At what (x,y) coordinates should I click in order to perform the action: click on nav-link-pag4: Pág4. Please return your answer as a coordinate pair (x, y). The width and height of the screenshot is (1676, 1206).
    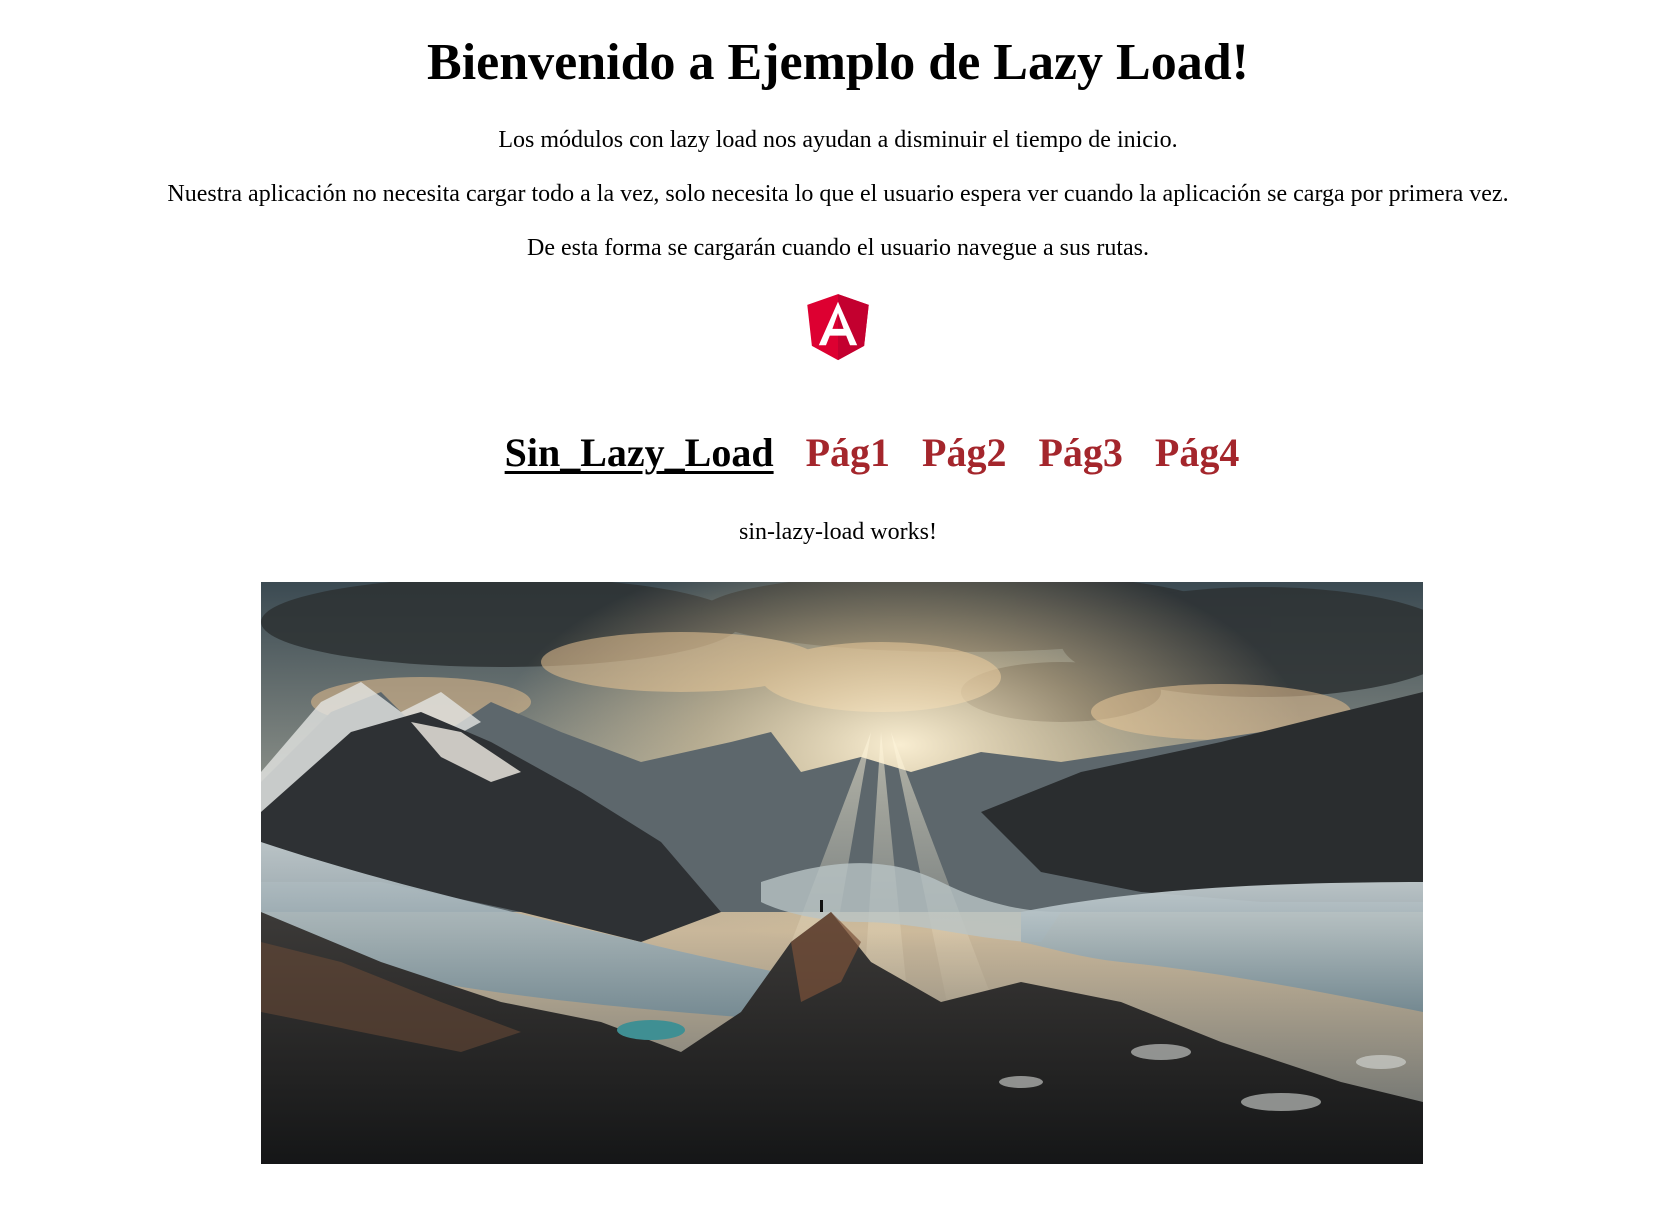
    Looking at the image, I should click on (1197, 452).